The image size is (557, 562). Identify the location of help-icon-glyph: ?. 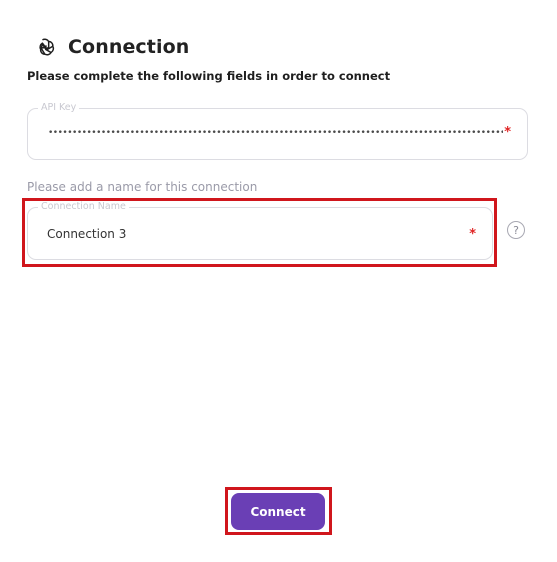
(516, 230).